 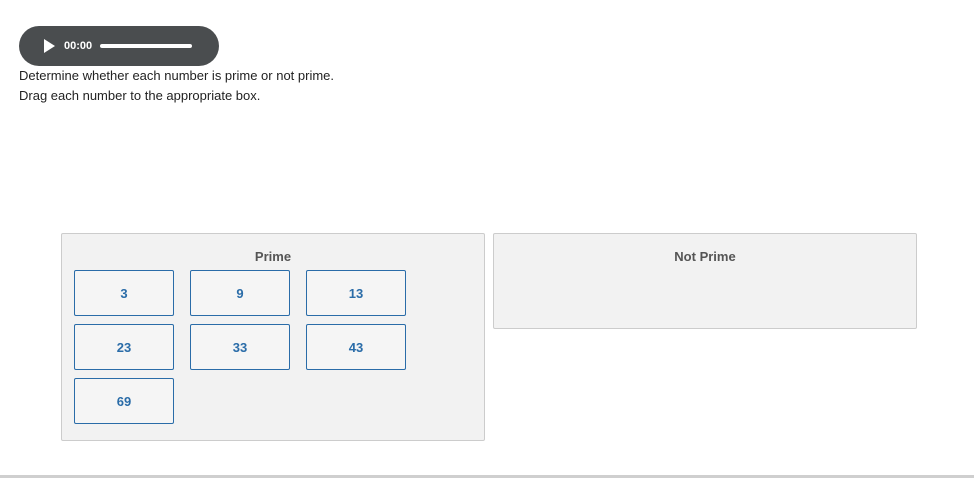 I want to click on number-tile: 23, so click(x=124, y=347).